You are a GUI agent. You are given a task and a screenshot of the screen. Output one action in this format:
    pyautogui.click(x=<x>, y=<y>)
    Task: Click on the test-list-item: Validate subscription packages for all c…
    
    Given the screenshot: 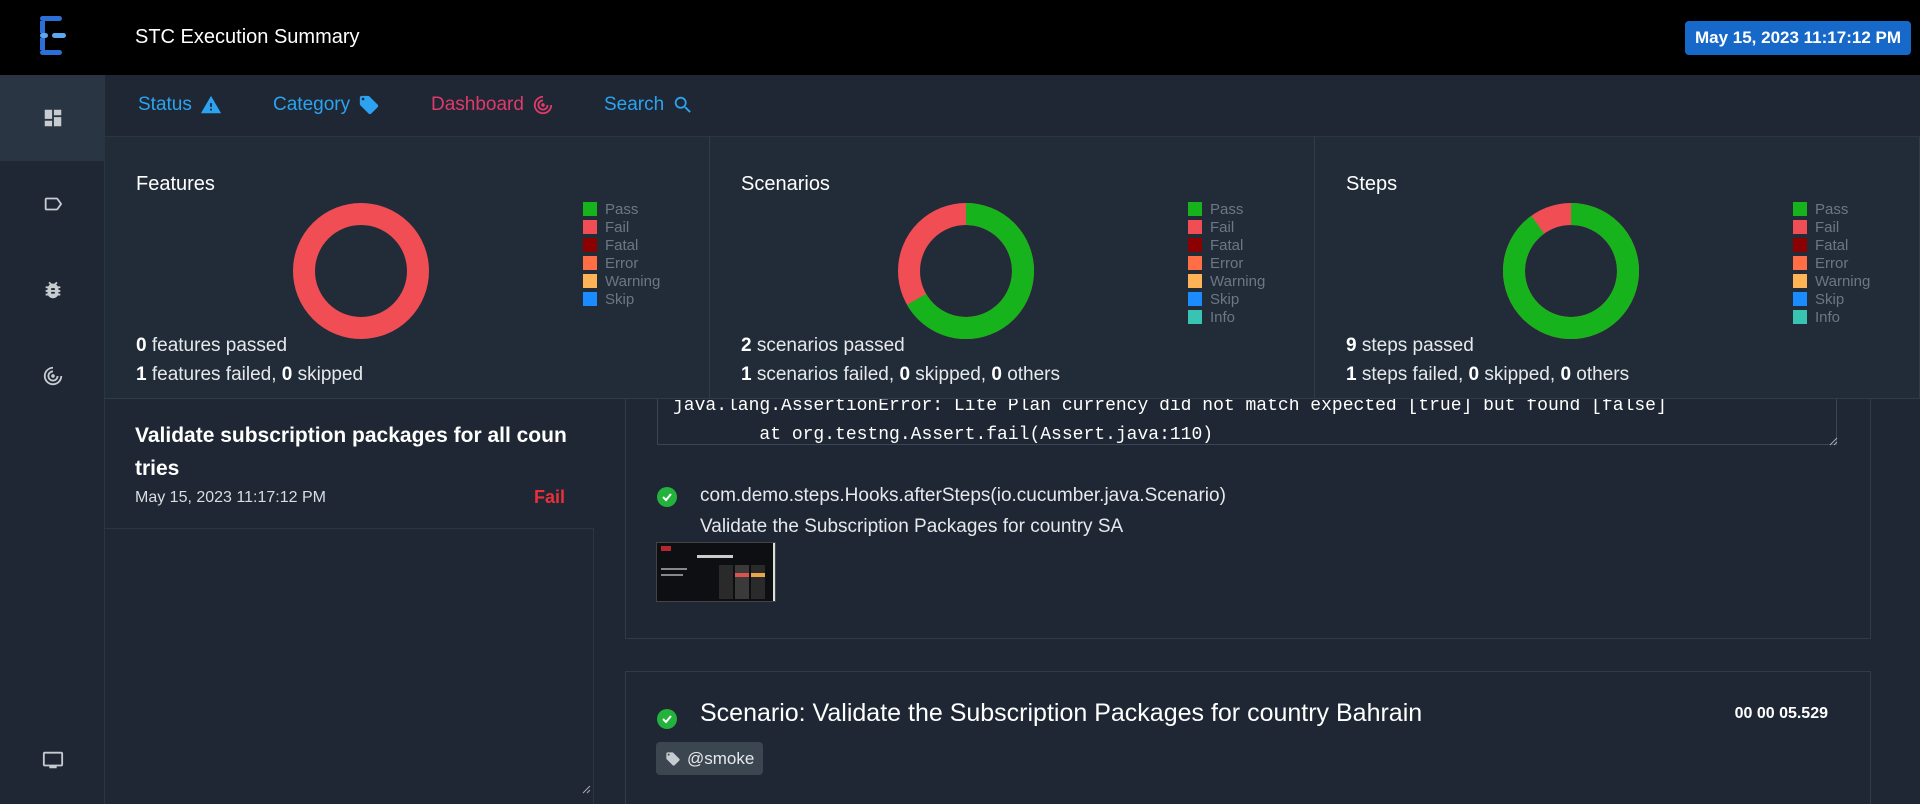 What is the action you would take?
    pyautogui.click(x=349, y=464)
    